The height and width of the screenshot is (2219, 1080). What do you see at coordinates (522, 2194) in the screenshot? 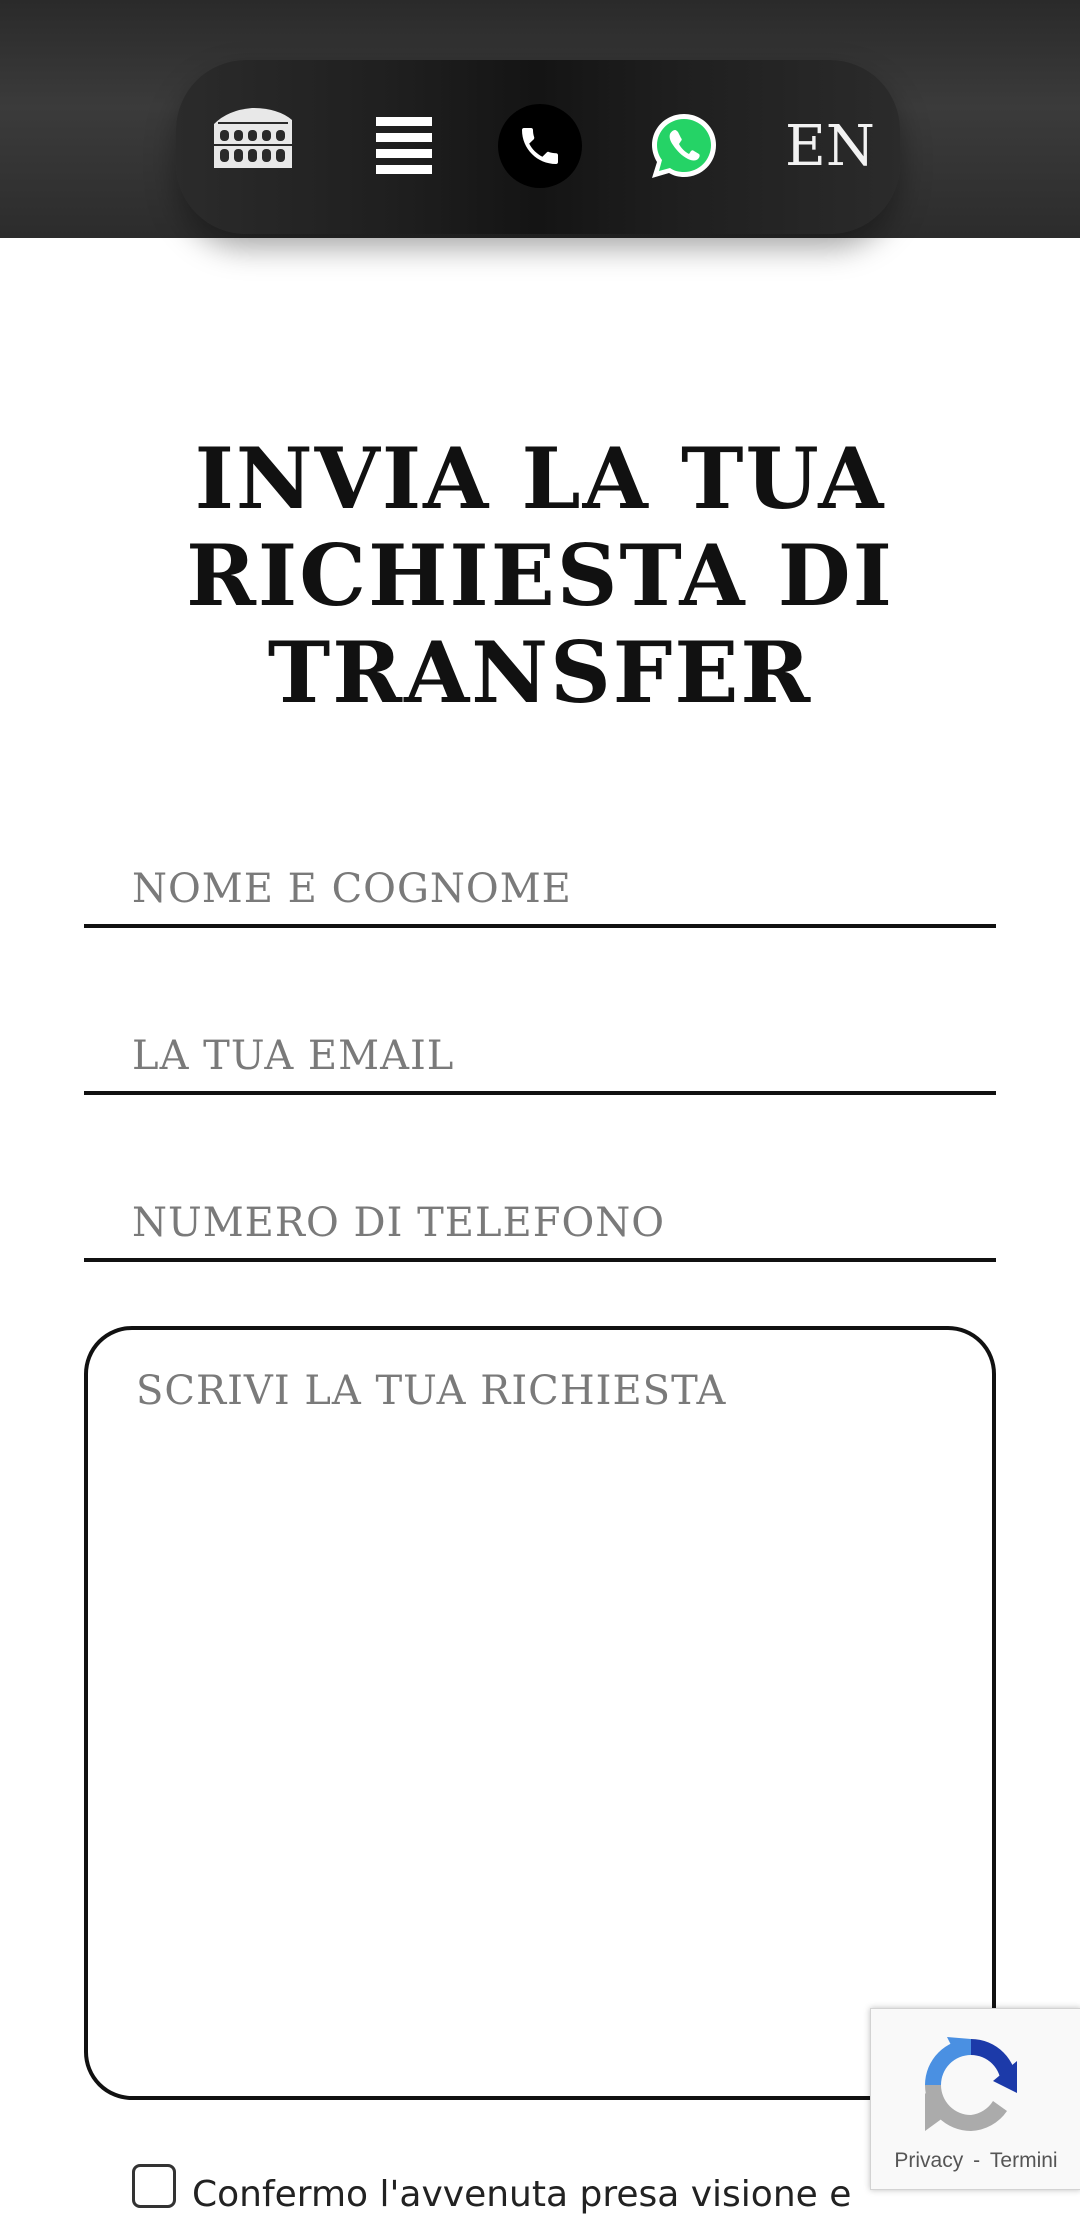
I see `consent-label: Confermo l'avvenuta presa visione e` at bounding box center [522, 2194].